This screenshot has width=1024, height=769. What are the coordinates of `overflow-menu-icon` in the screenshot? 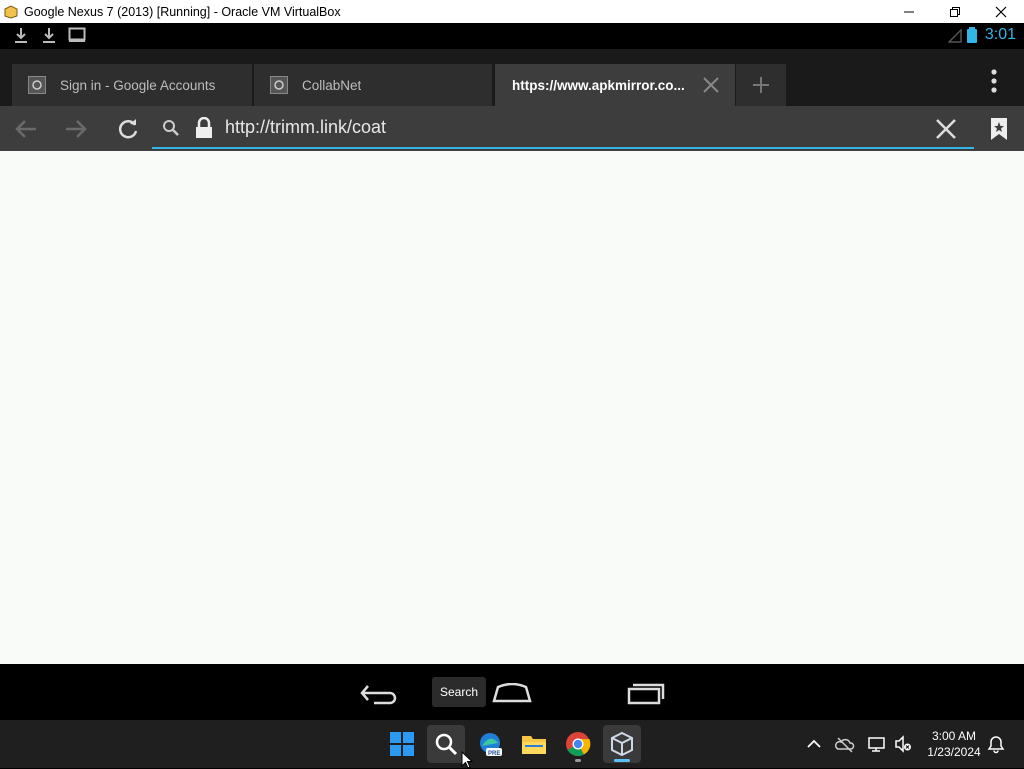 It's located at (994, 81).